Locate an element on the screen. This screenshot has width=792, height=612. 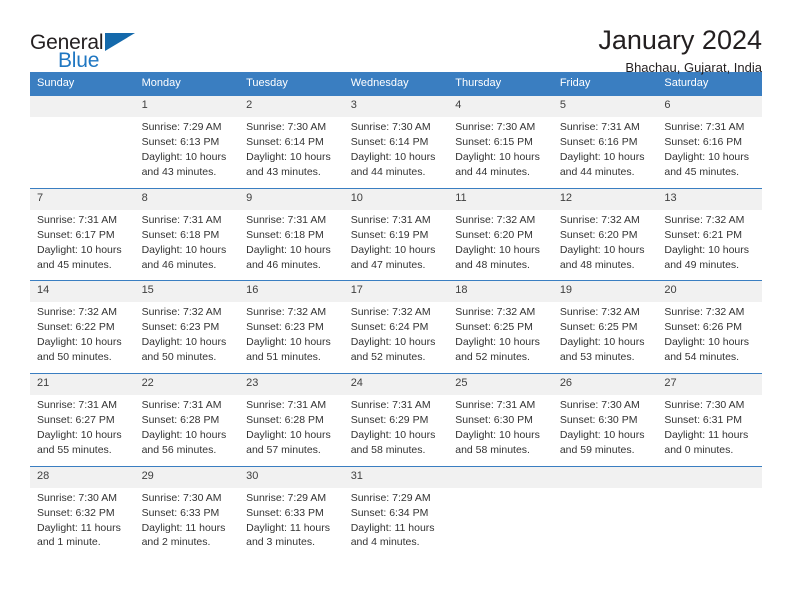
day-number: 17 is located at coordinates (396, 291).